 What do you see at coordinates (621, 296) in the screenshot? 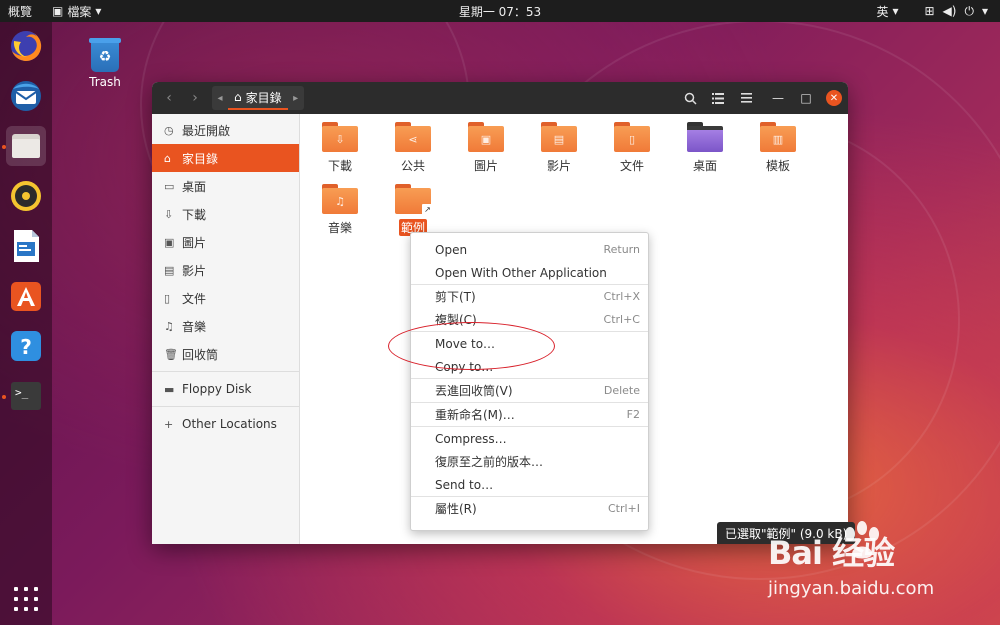
I see `menu-item-accel: Ctrl+X` at bounding box center [621, 296].